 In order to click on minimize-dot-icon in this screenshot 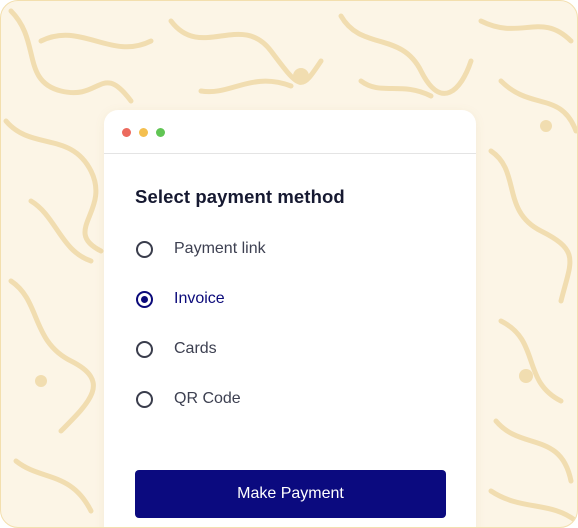, I will do `click(143, 132)`.